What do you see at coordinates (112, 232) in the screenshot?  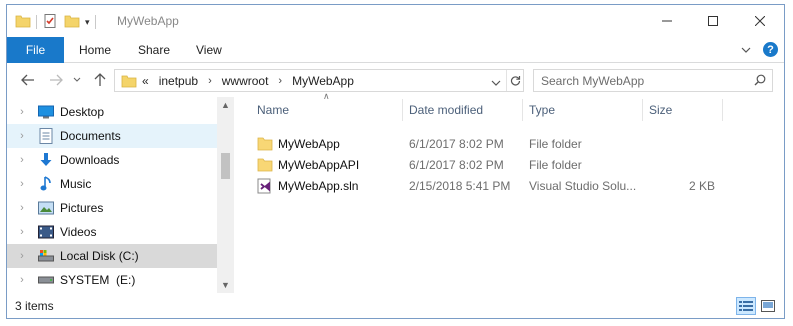 I see `sidebar-item-videos: › Videos` at bounding box center [112, 232].